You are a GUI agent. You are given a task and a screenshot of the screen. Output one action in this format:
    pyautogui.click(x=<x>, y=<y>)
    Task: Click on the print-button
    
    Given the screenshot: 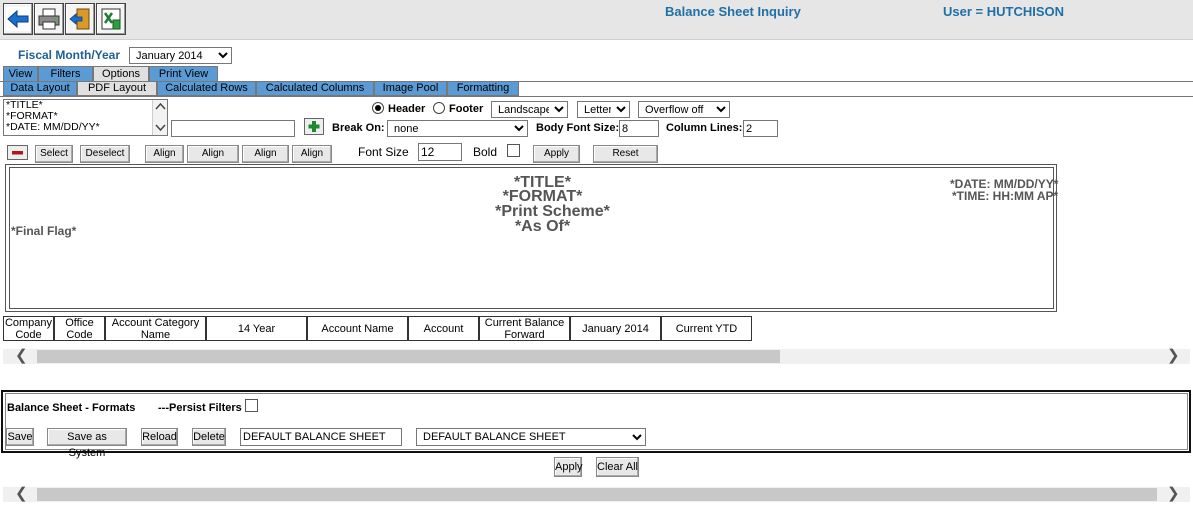 What is the action you would take?
    pyautogui.click(x=49, y=19)
    